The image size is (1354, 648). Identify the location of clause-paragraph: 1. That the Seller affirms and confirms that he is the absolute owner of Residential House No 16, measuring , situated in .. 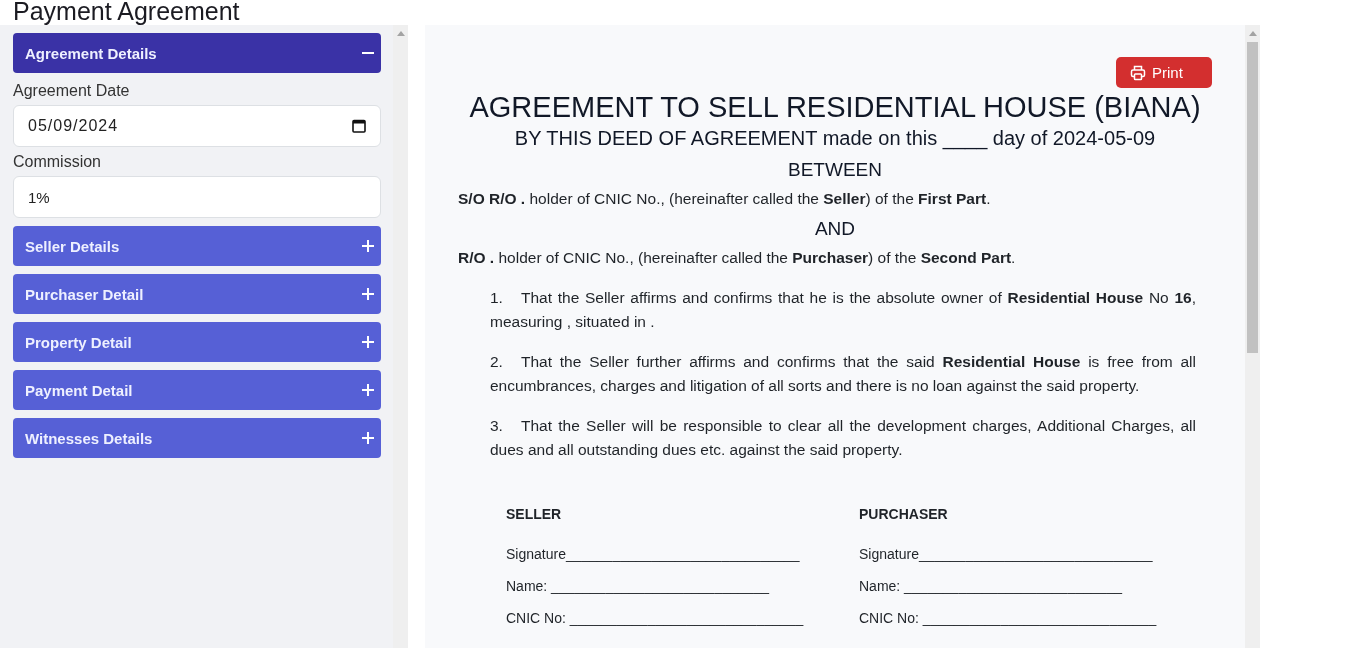
(843, 310).